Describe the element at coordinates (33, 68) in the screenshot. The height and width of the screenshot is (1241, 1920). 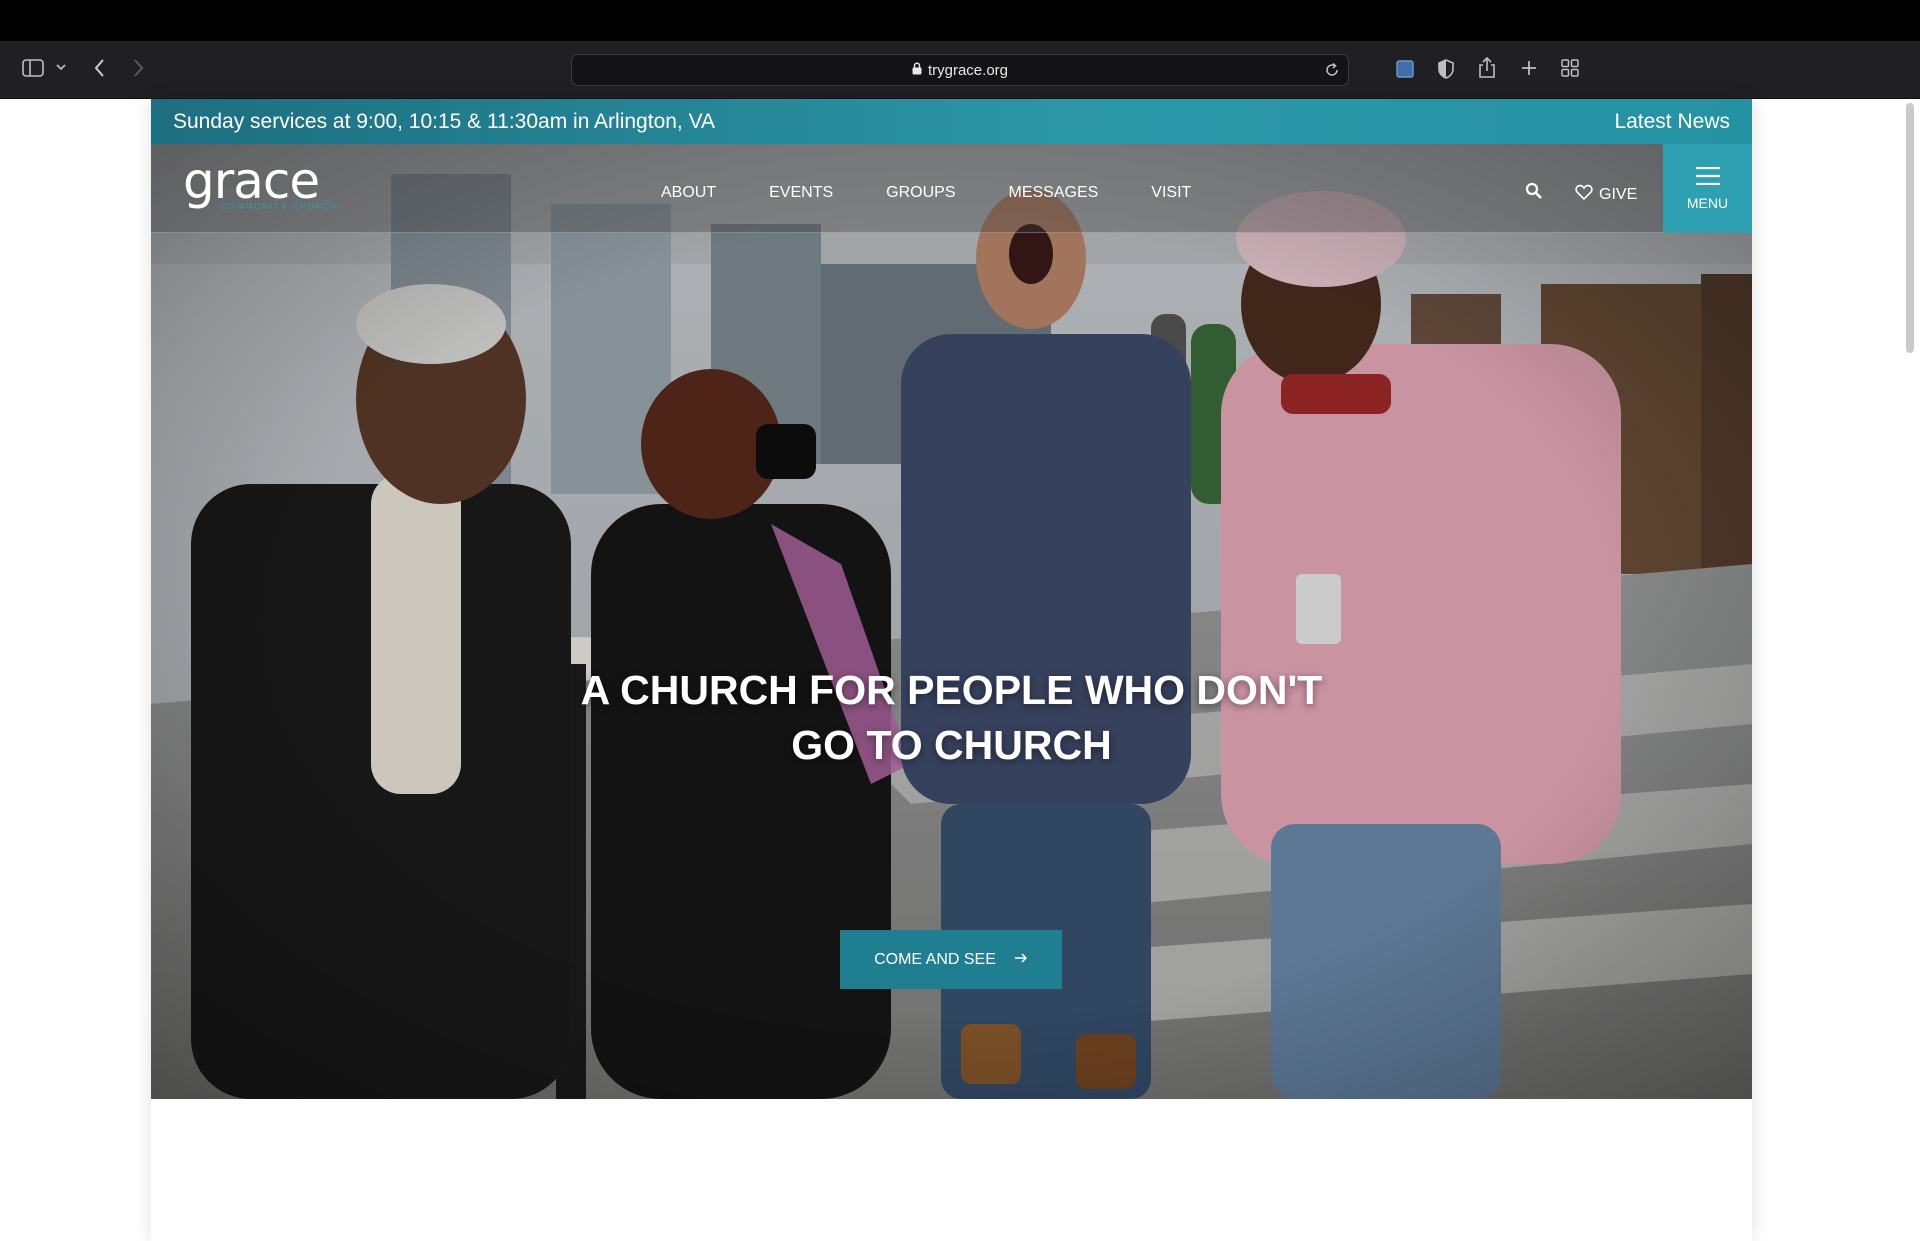
I see `sidebar-icon` at that location.